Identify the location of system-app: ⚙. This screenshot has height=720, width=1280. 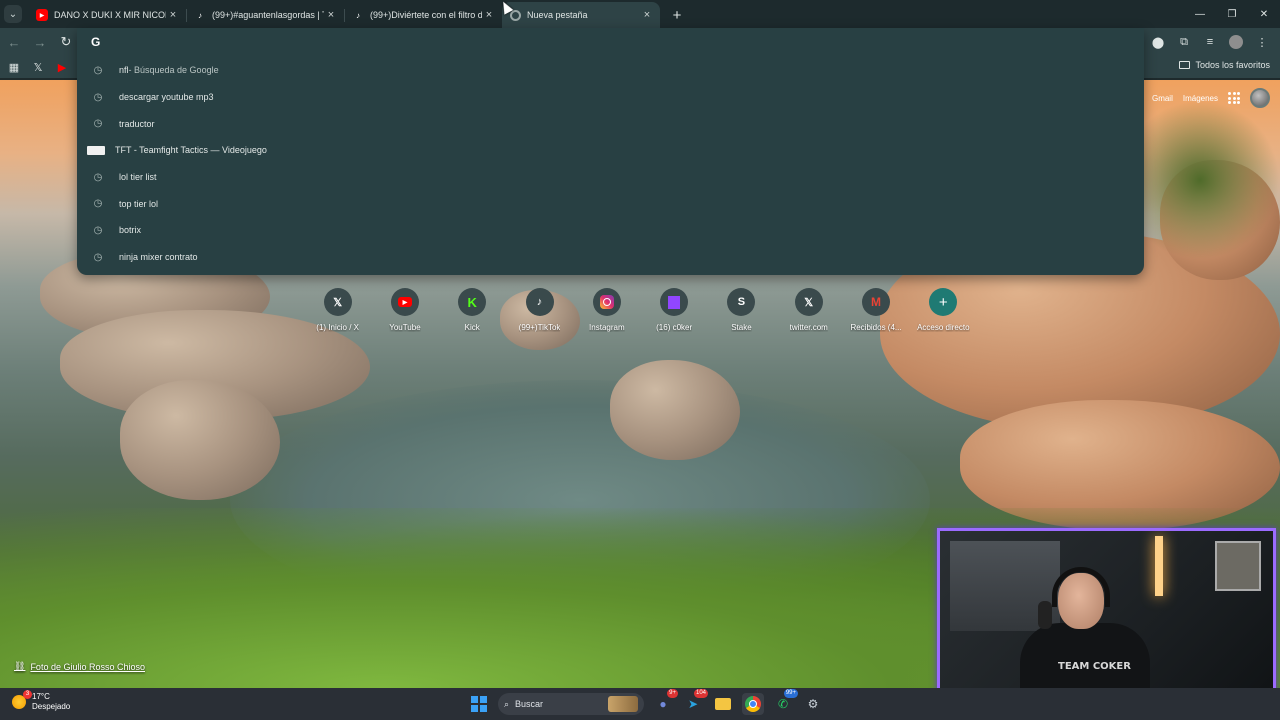
(813, 704).